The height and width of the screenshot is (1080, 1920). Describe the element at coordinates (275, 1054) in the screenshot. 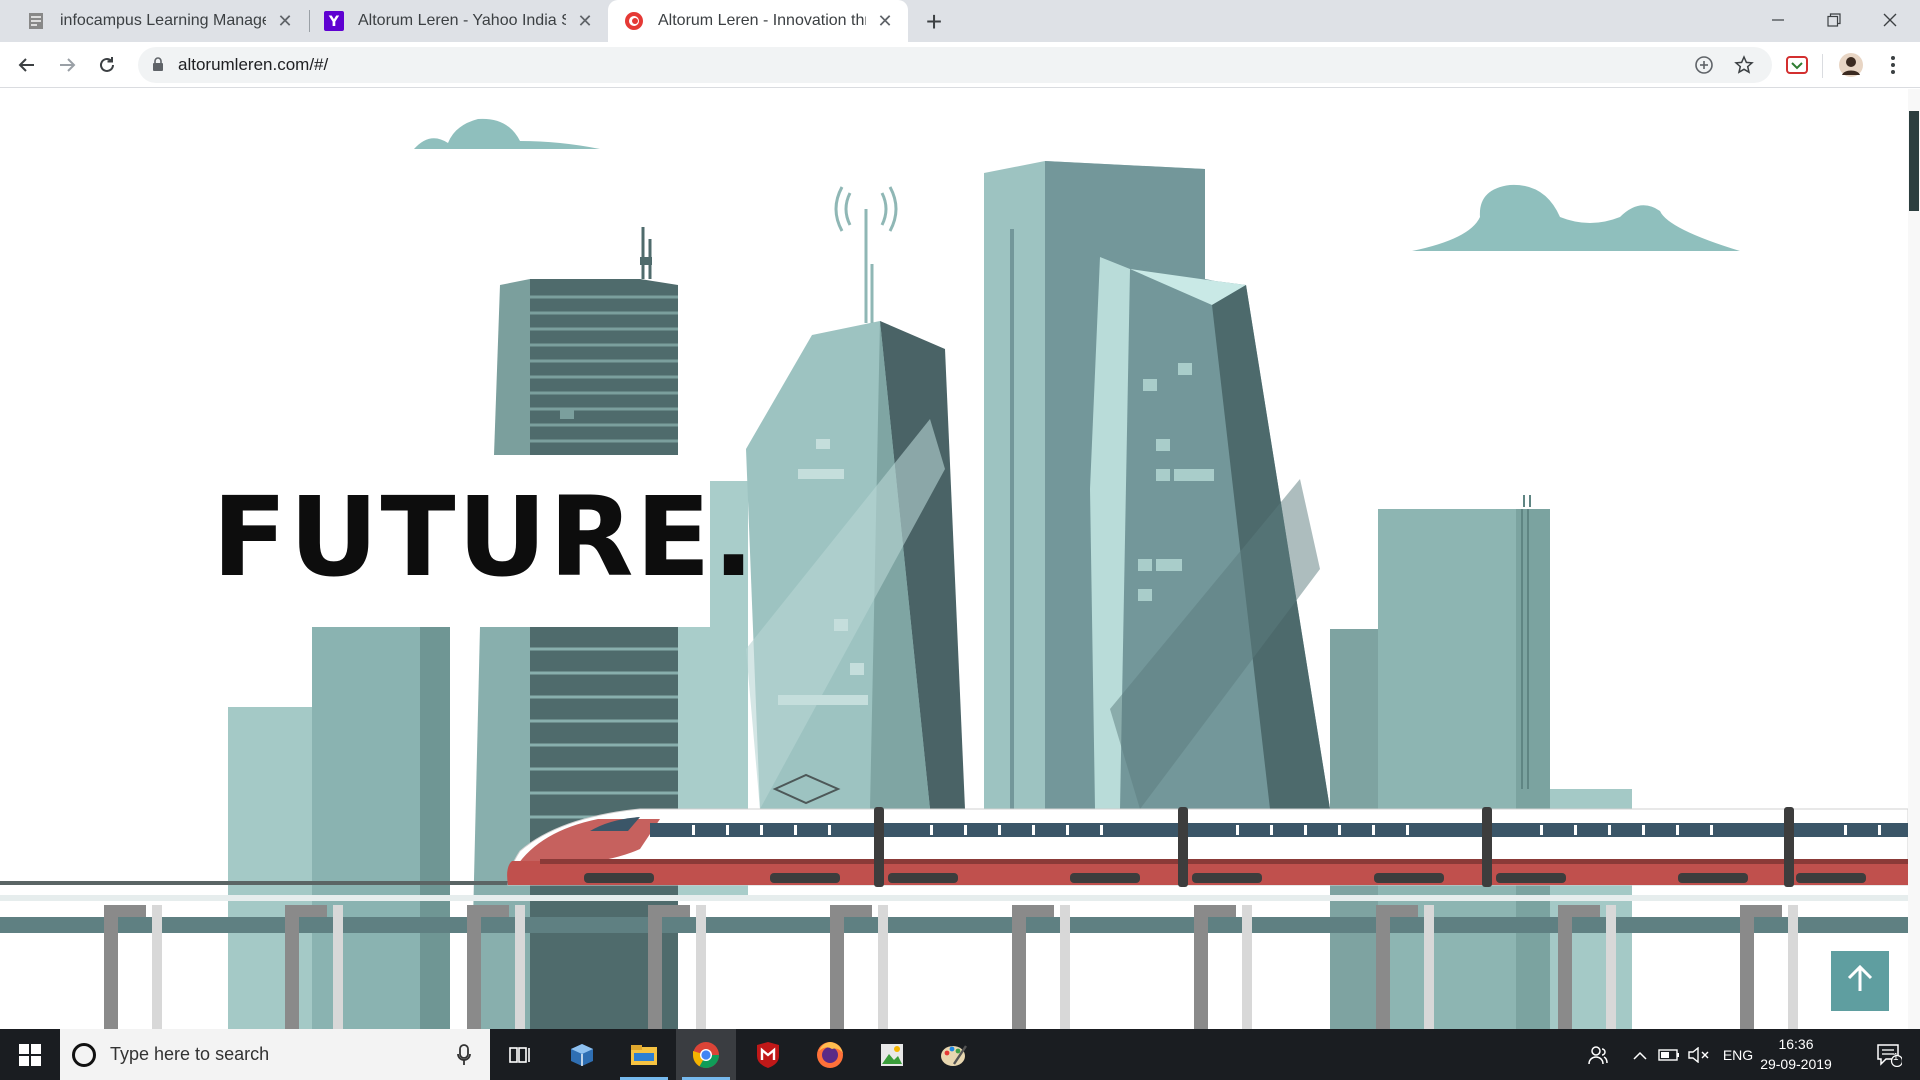

I see `taskbar-search-box: Type here to search` at that location.